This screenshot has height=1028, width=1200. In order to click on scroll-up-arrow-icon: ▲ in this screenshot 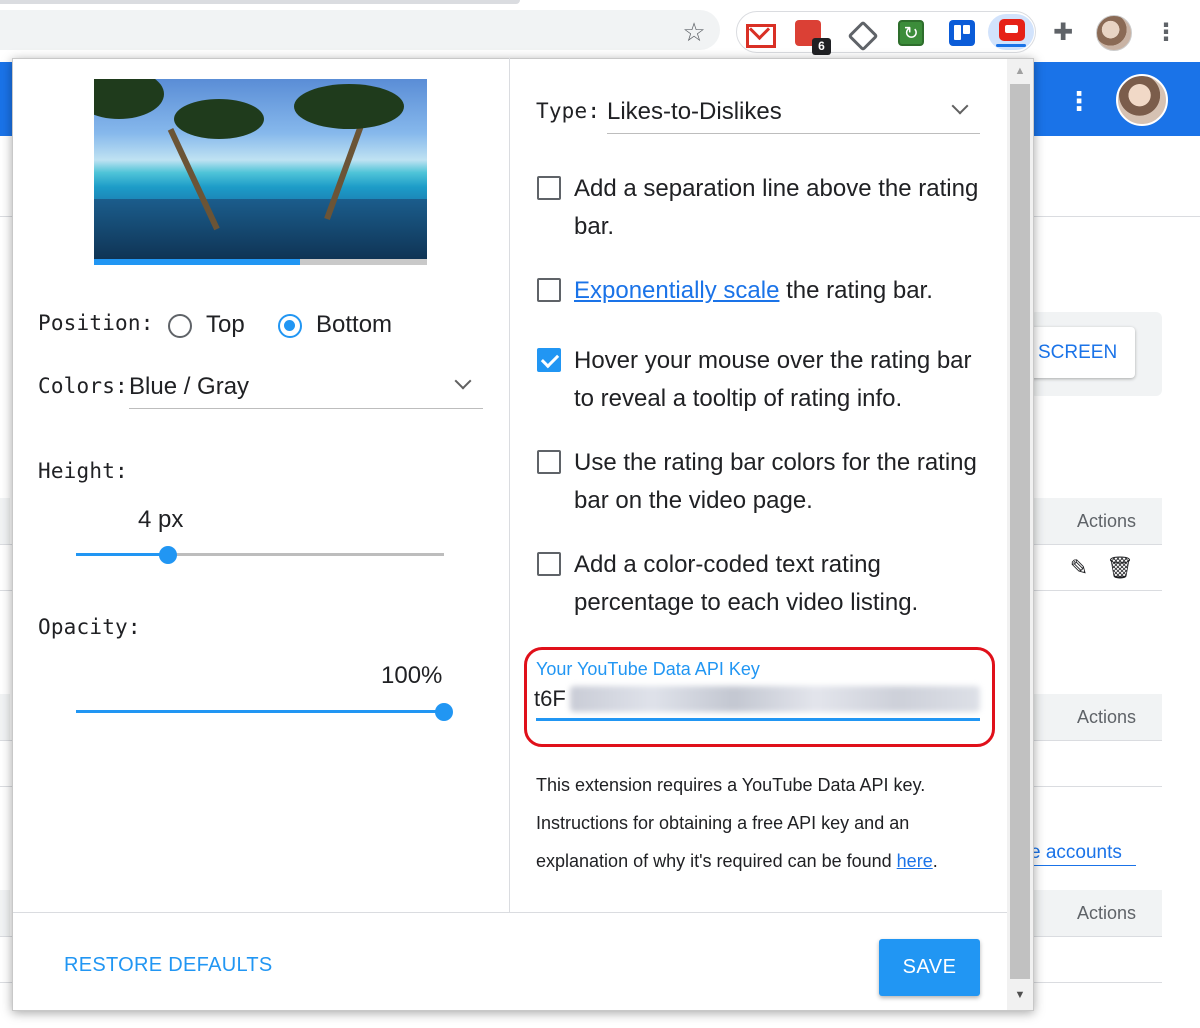, I will do `click(1020, 71)`.